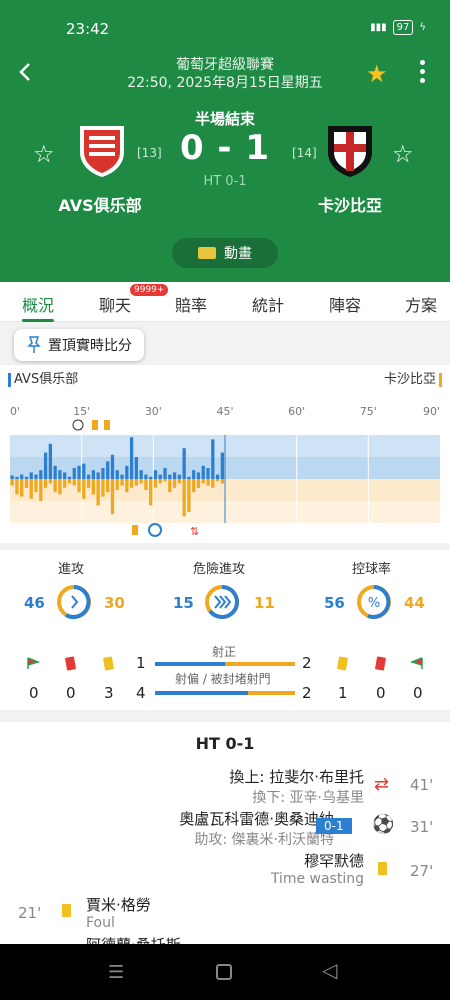 The width and height of the screenshot is (450, 1000). I want to click on tab-chat: 聊天, so click(115, 304).